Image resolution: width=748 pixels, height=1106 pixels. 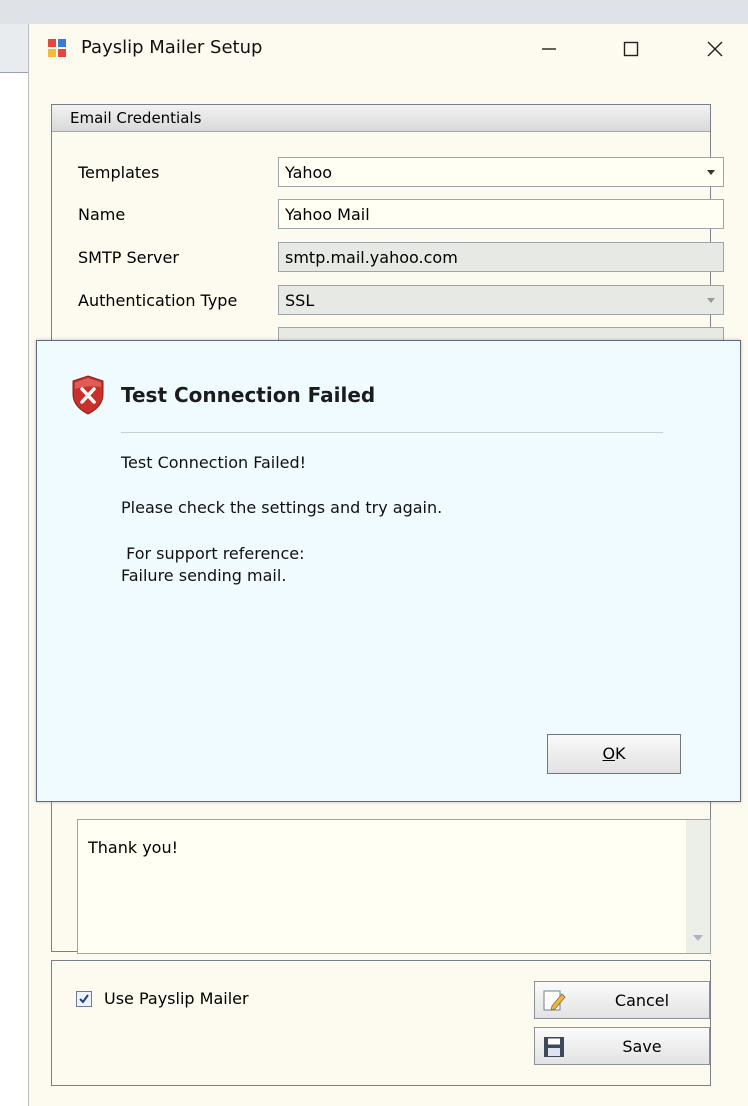 What do you see at coordinates (57, 48) in the screenshot?
I see `mailer-app-icon` at bounding box center [57, 48].